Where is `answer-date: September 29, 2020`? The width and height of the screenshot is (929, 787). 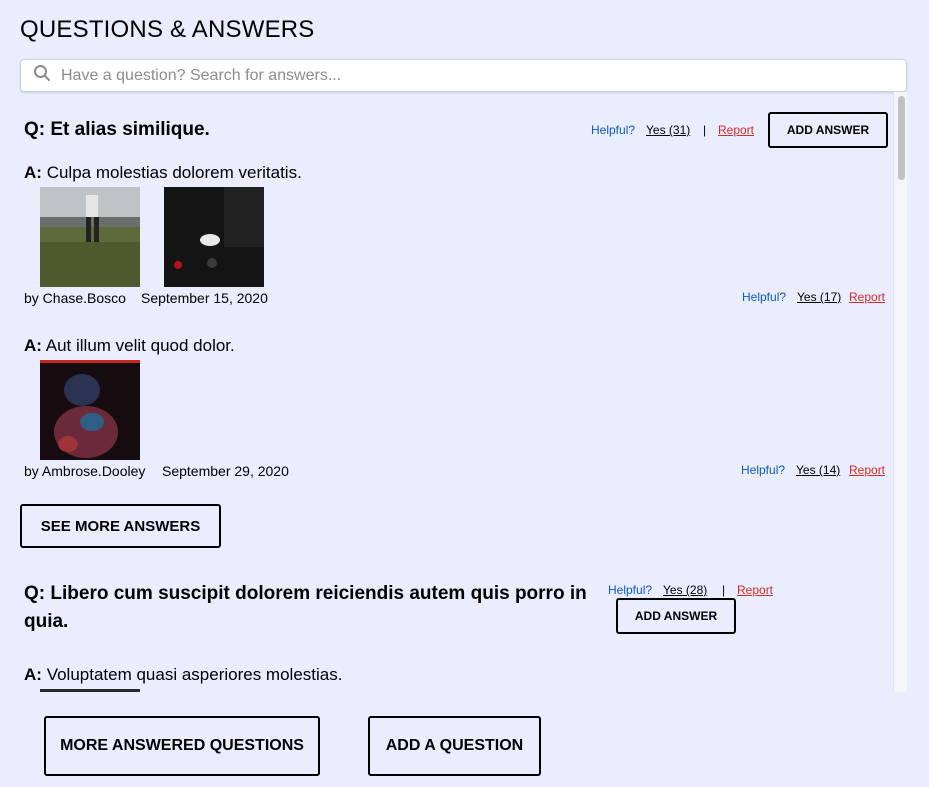
answer-date: September 29, 2020 is located at coordinates (225, 471).